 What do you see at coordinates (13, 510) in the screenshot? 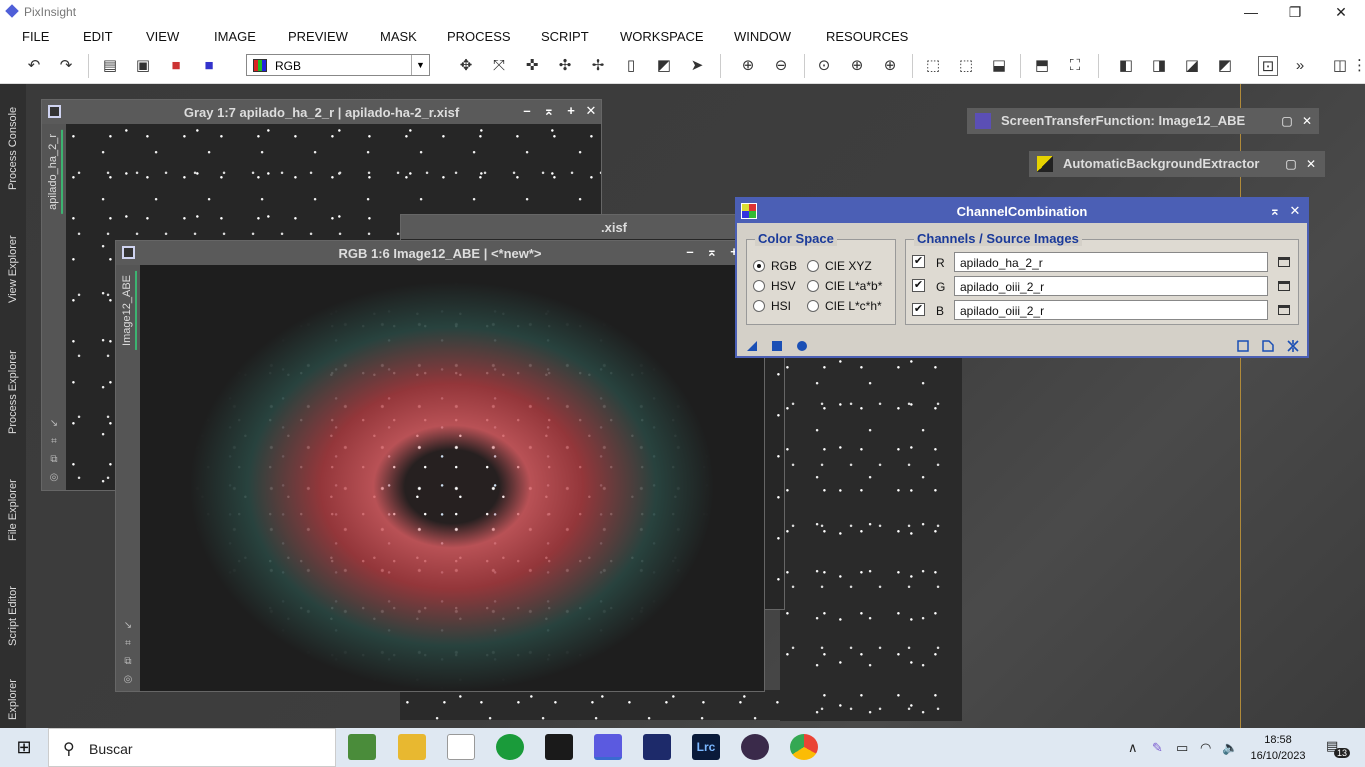
I see `side-tab-file-explorer: File Explorer` at bounding box center [13, 510].